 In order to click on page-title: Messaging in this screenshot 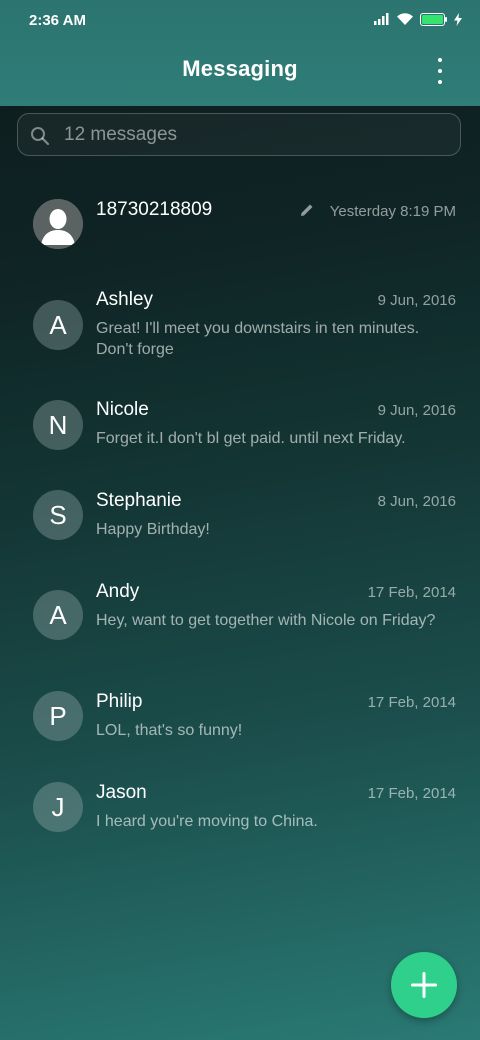, I will do `click(240, 68)`.